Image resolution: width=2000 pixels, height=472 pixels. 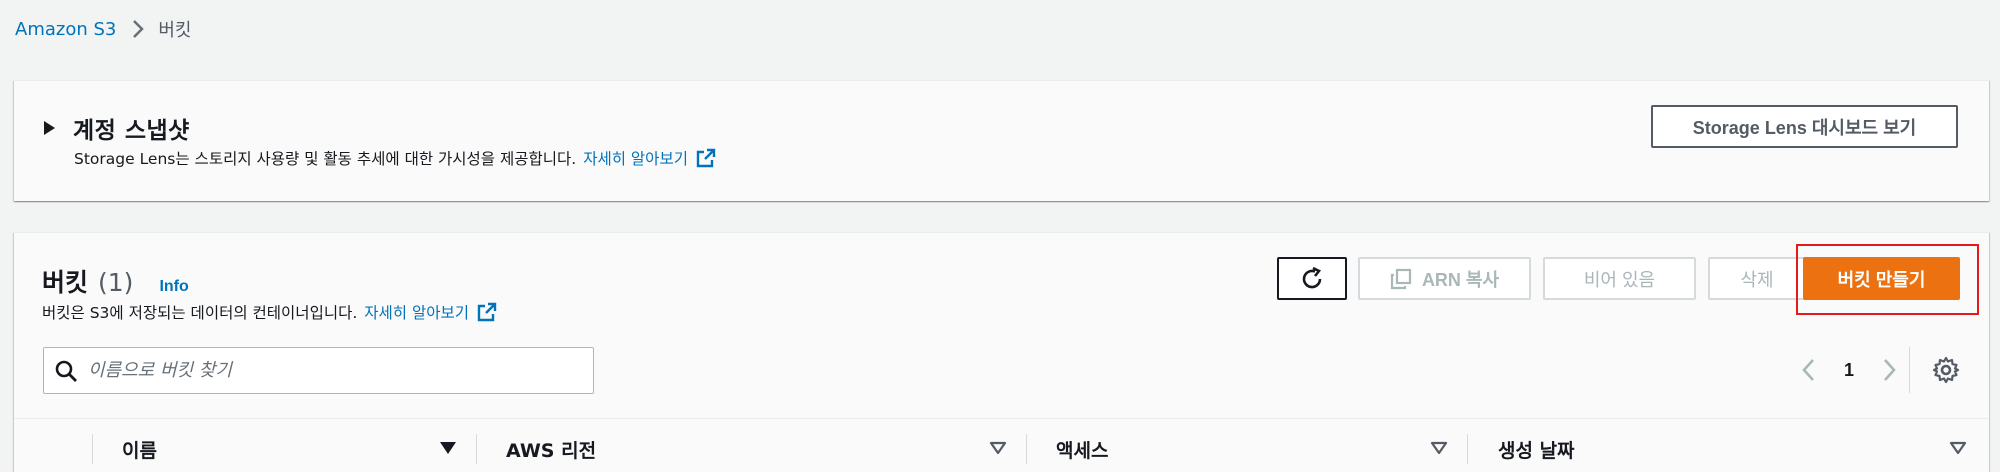 I want to click on create-bucket-button: 버킷 만들기, so click(x=1881, y=278).